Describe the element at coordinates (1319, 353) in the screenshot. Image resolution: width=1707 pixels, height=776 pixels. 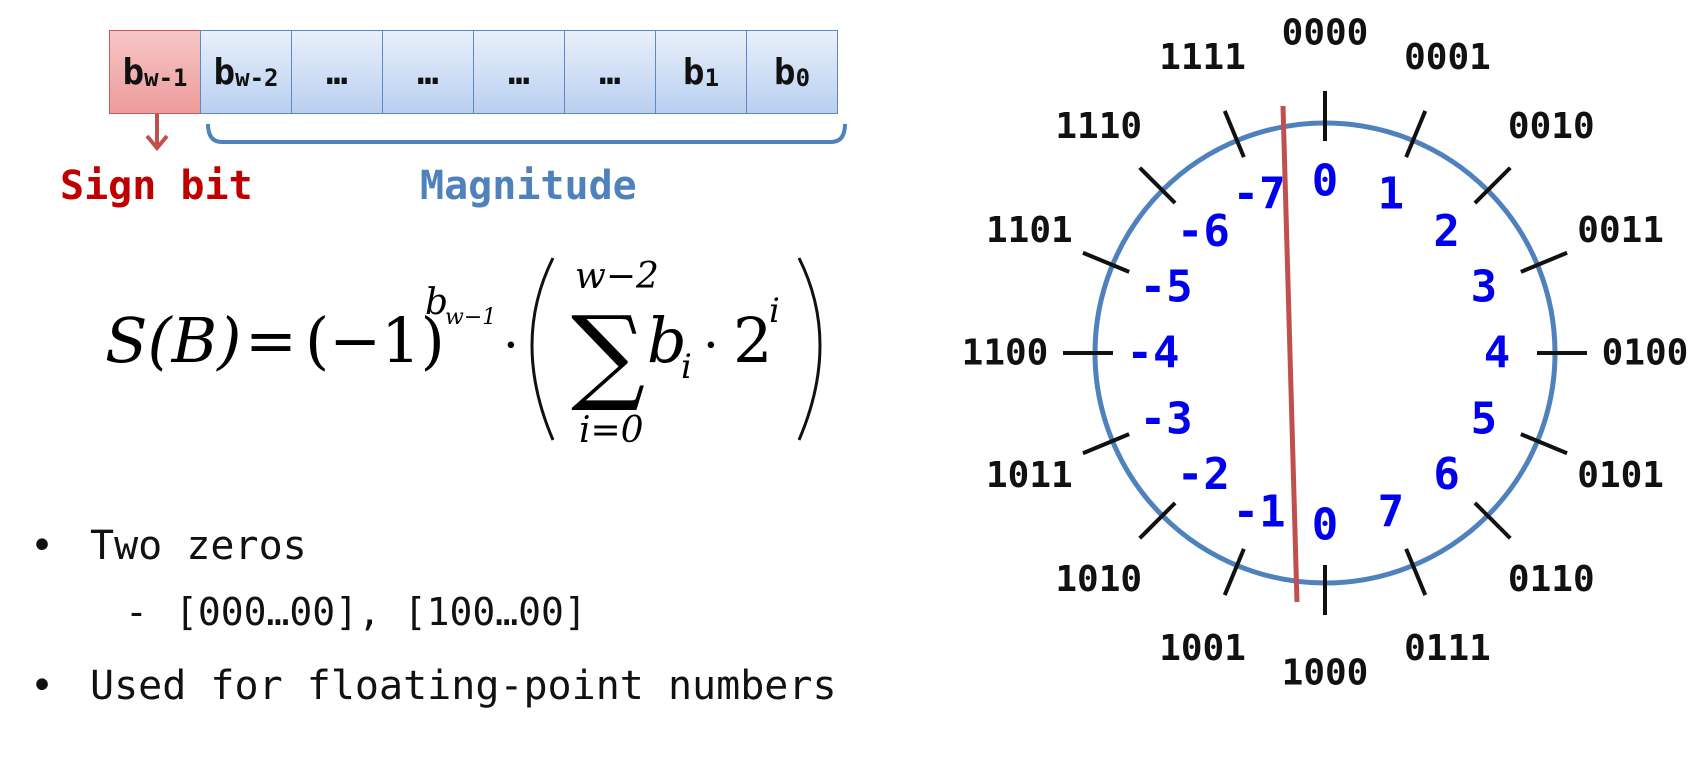
I see `wheel-values: 0 12345670-1-2-3-4-5-6-7` at that location.